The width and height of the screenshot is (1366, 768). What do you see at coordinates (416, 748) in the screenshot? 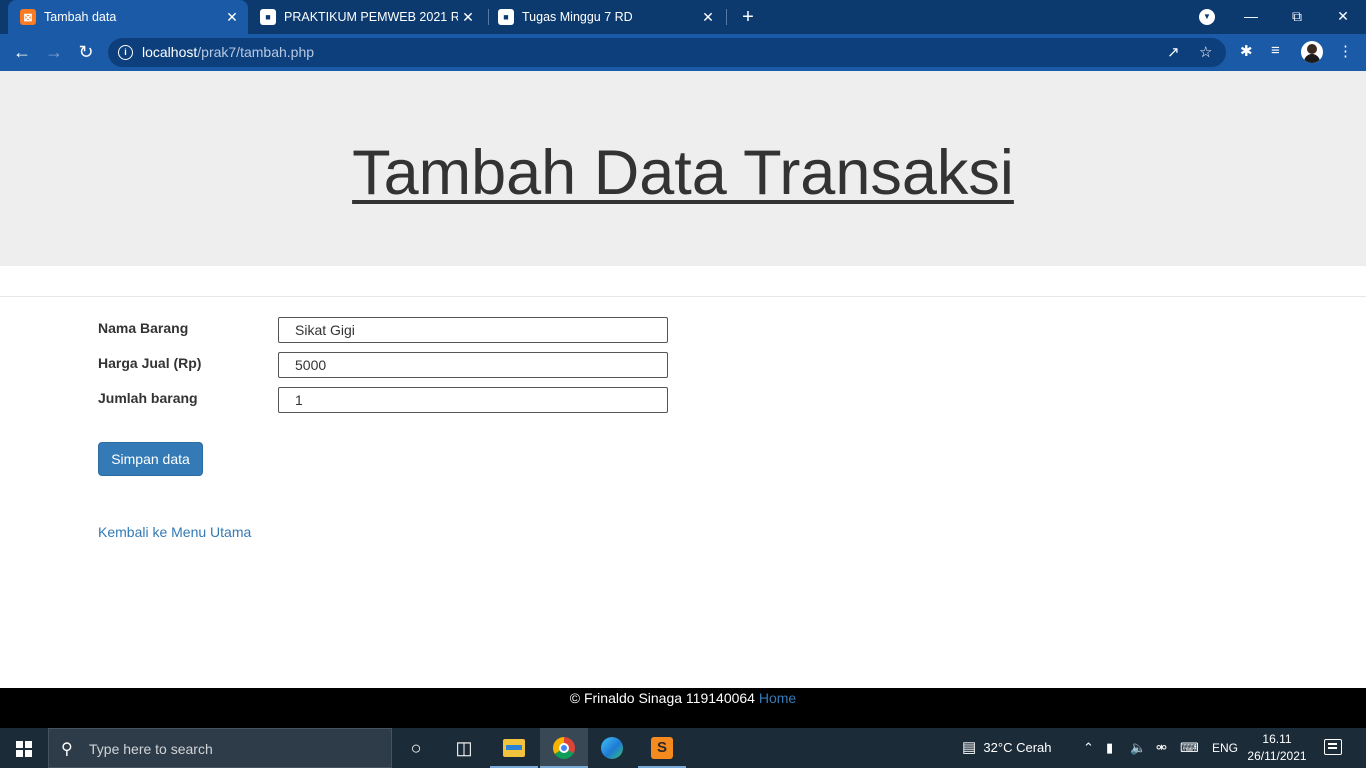
I see `cortana-icon: ○` at bounding box center [416, 748].